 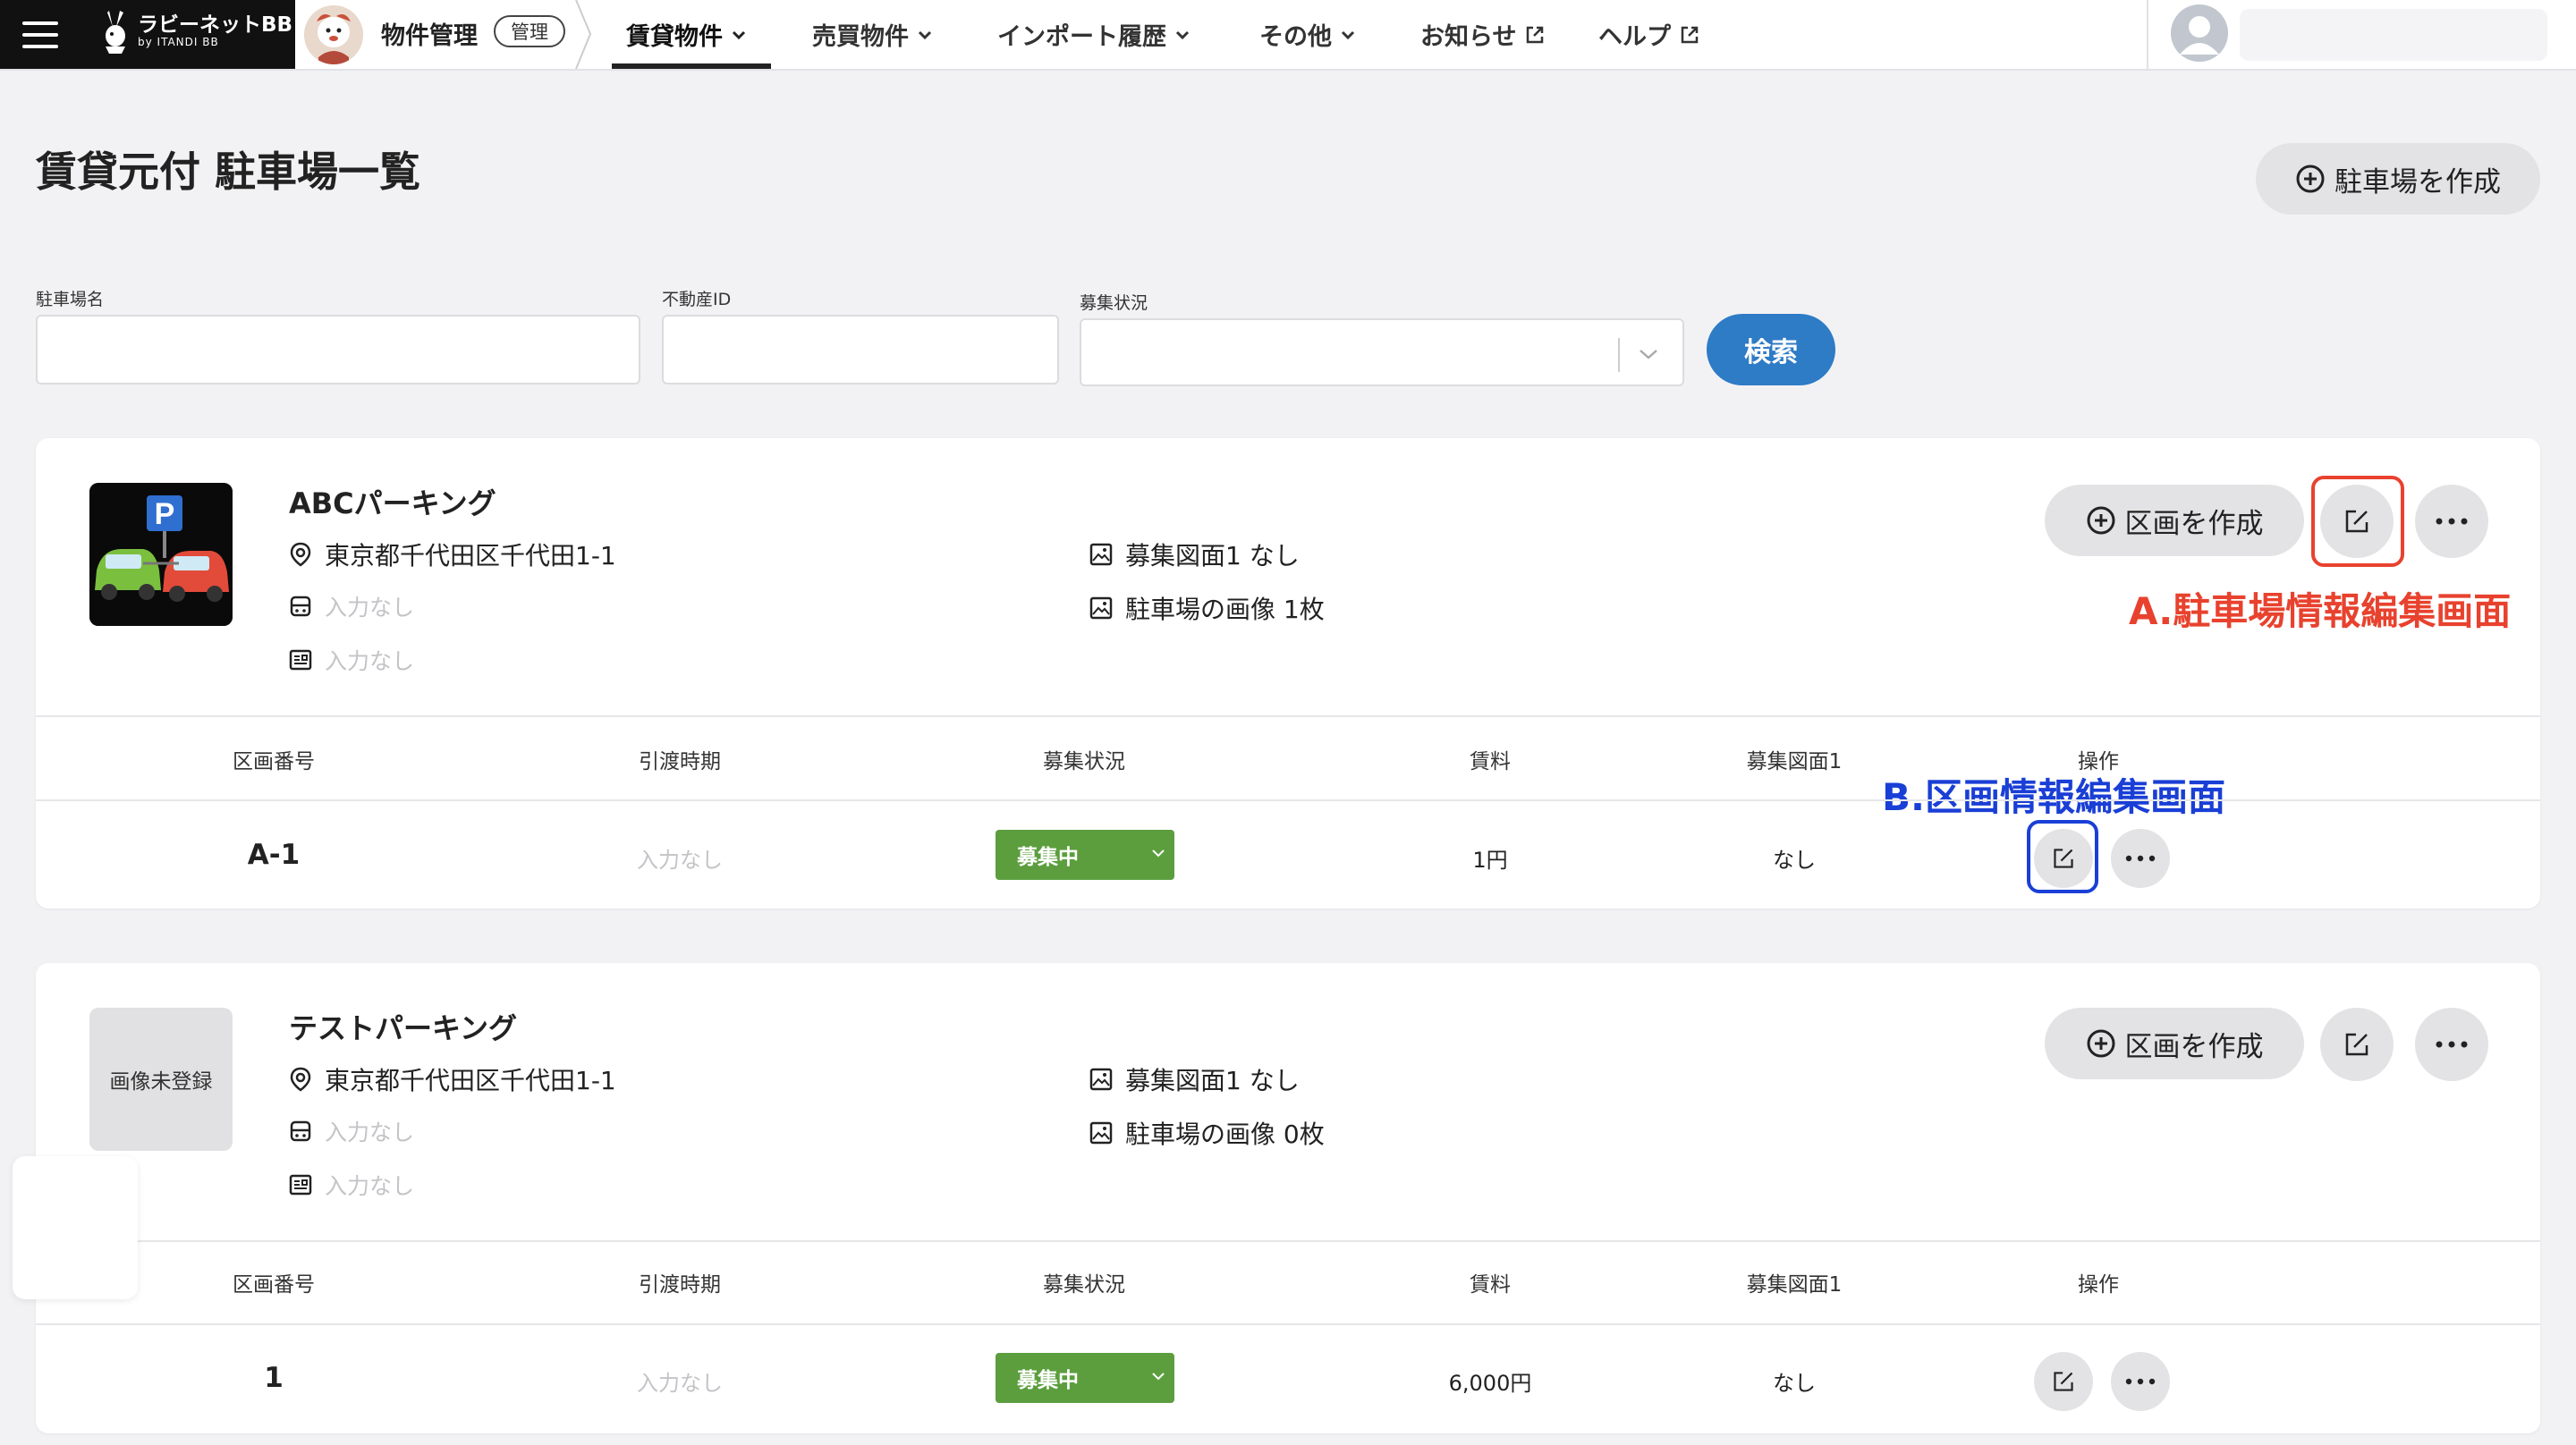 I want to click on menu-icon, so click(x=40, y=34).